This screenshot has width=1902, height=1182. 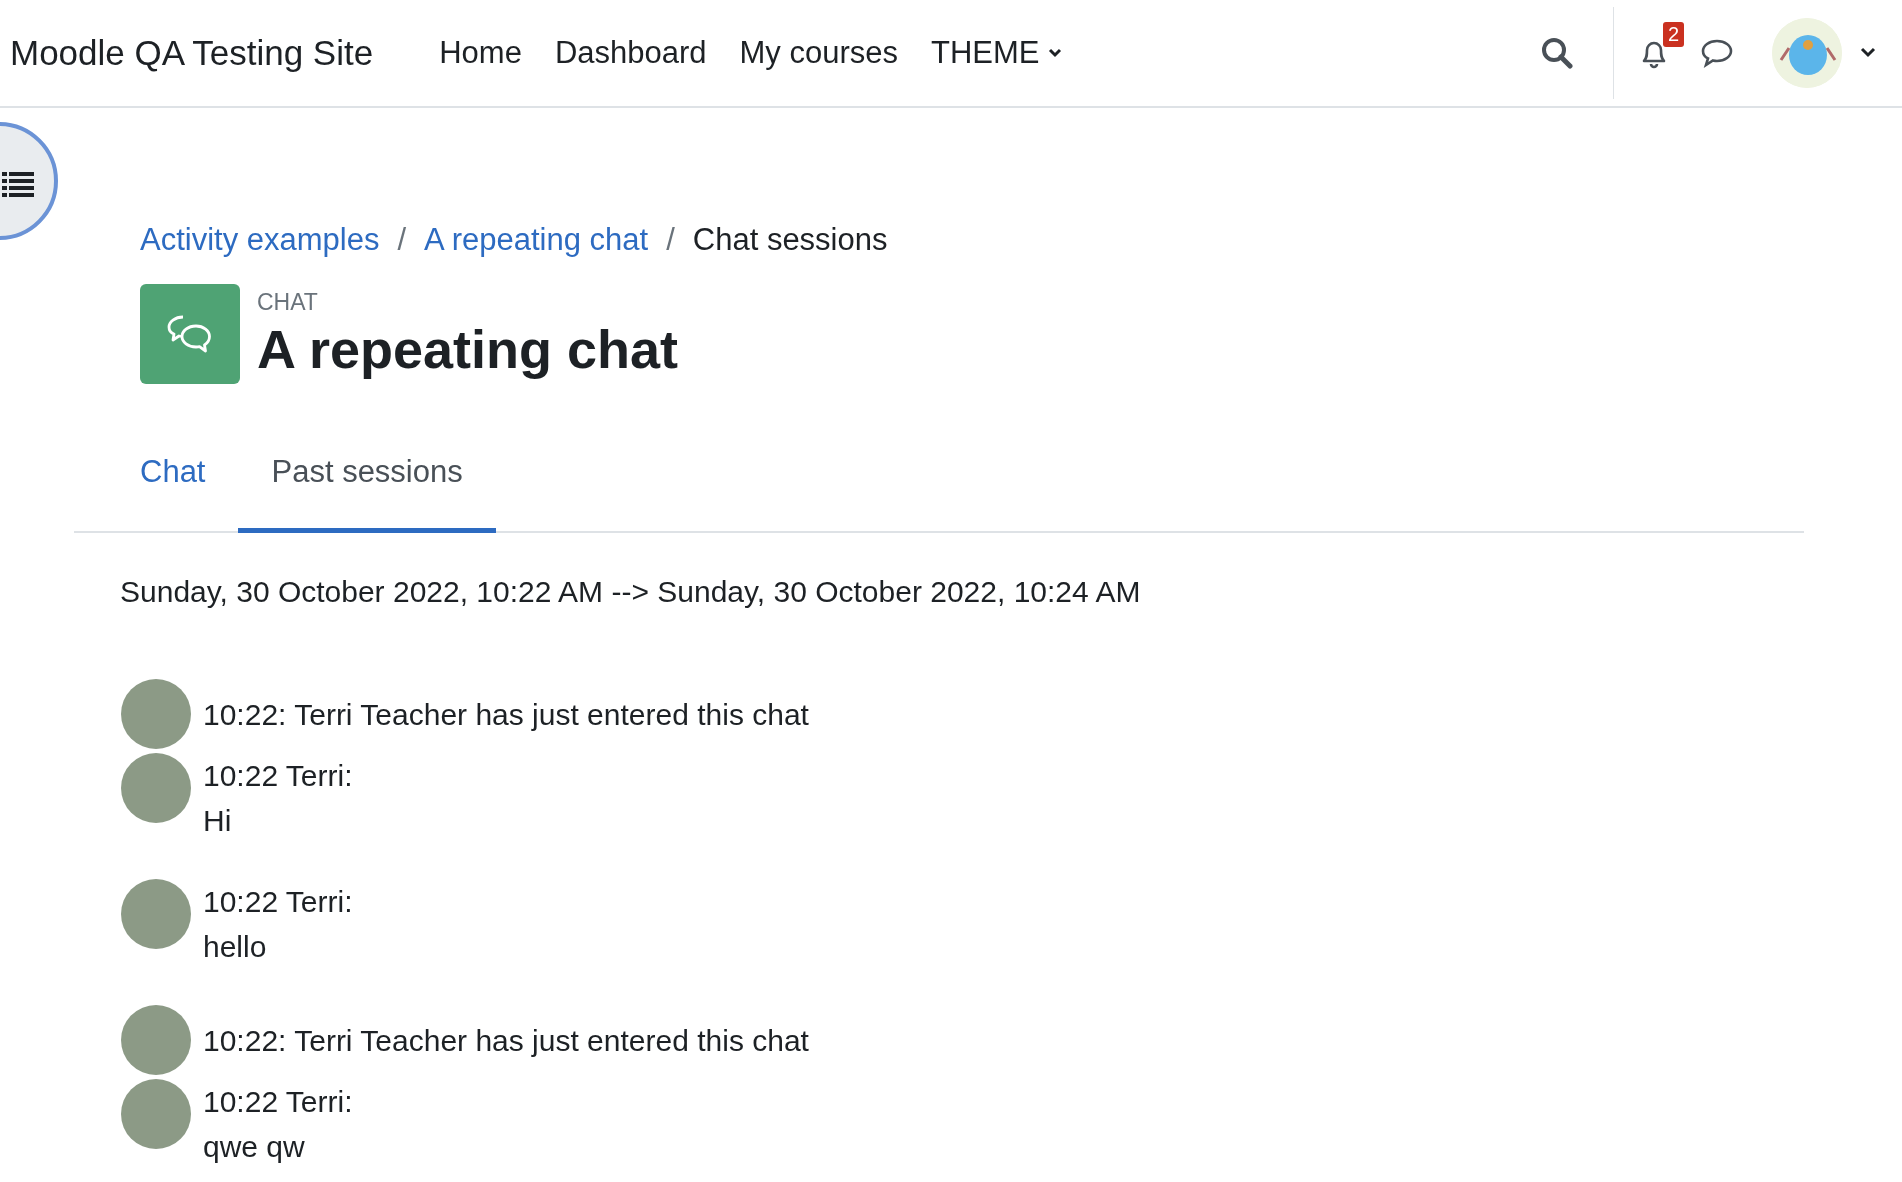 I want to click on session-time-range: Sunday, 30 October 2022, 10:22 AM --> Sunday, 30 October 2022, 10:24 AM, so click(x=631, y=592).